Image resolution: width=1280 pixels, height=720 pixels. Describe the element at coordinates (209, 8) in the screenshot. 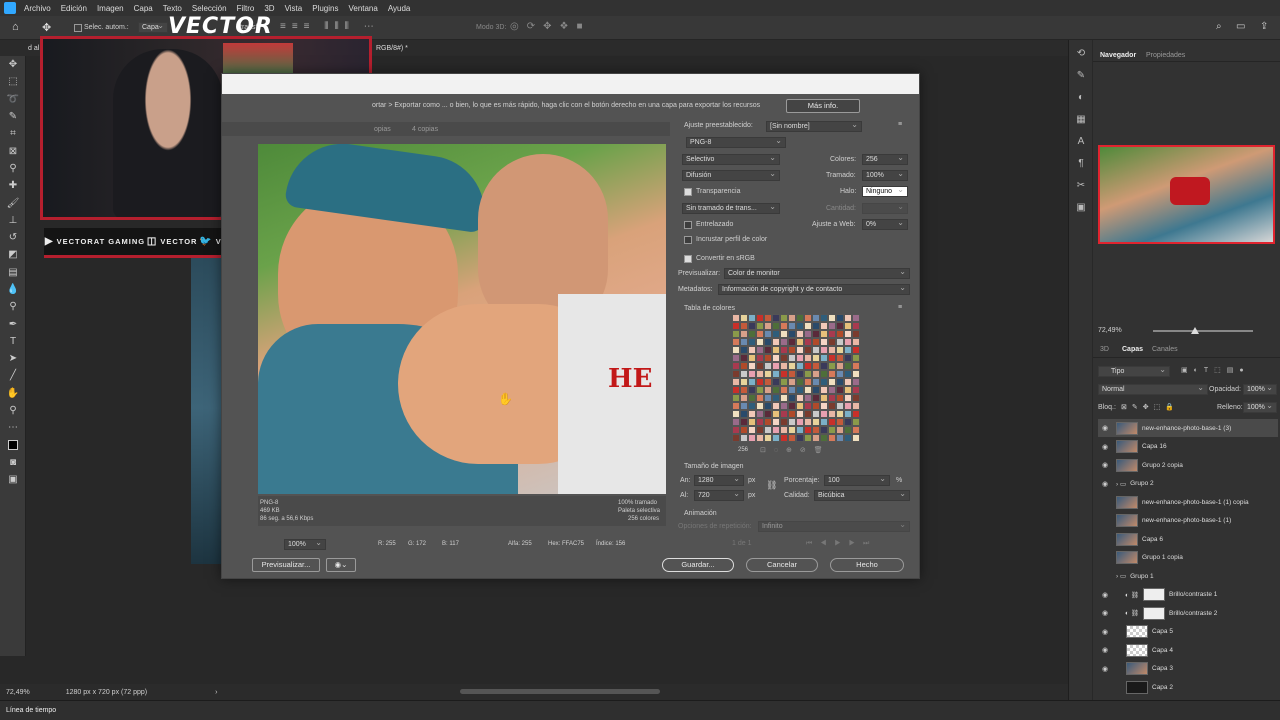

I see `menu-5: Selección` at that location.